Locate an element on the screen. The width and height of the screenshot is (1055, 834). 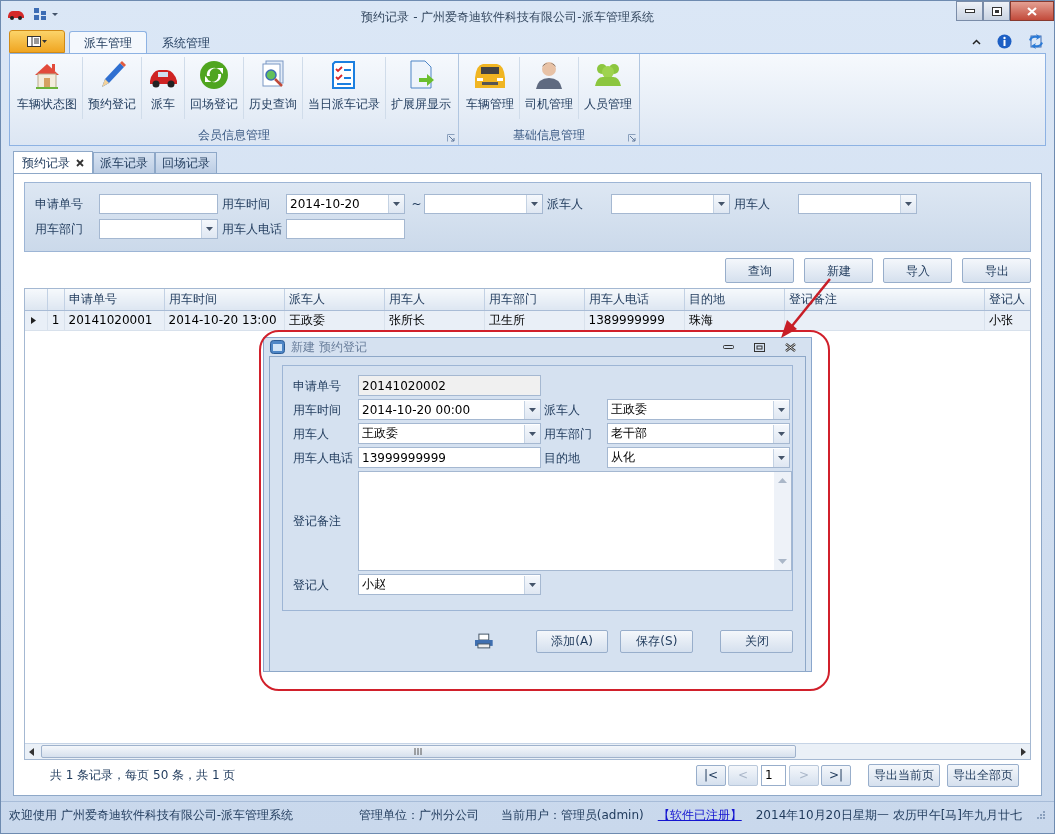
action-button: 导入 is located at coordinates (917, 270).